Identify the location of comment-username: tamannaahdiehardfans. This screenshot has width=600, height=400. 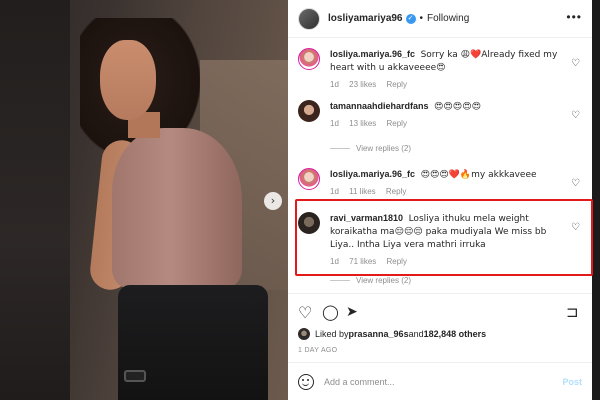
(379, 106).